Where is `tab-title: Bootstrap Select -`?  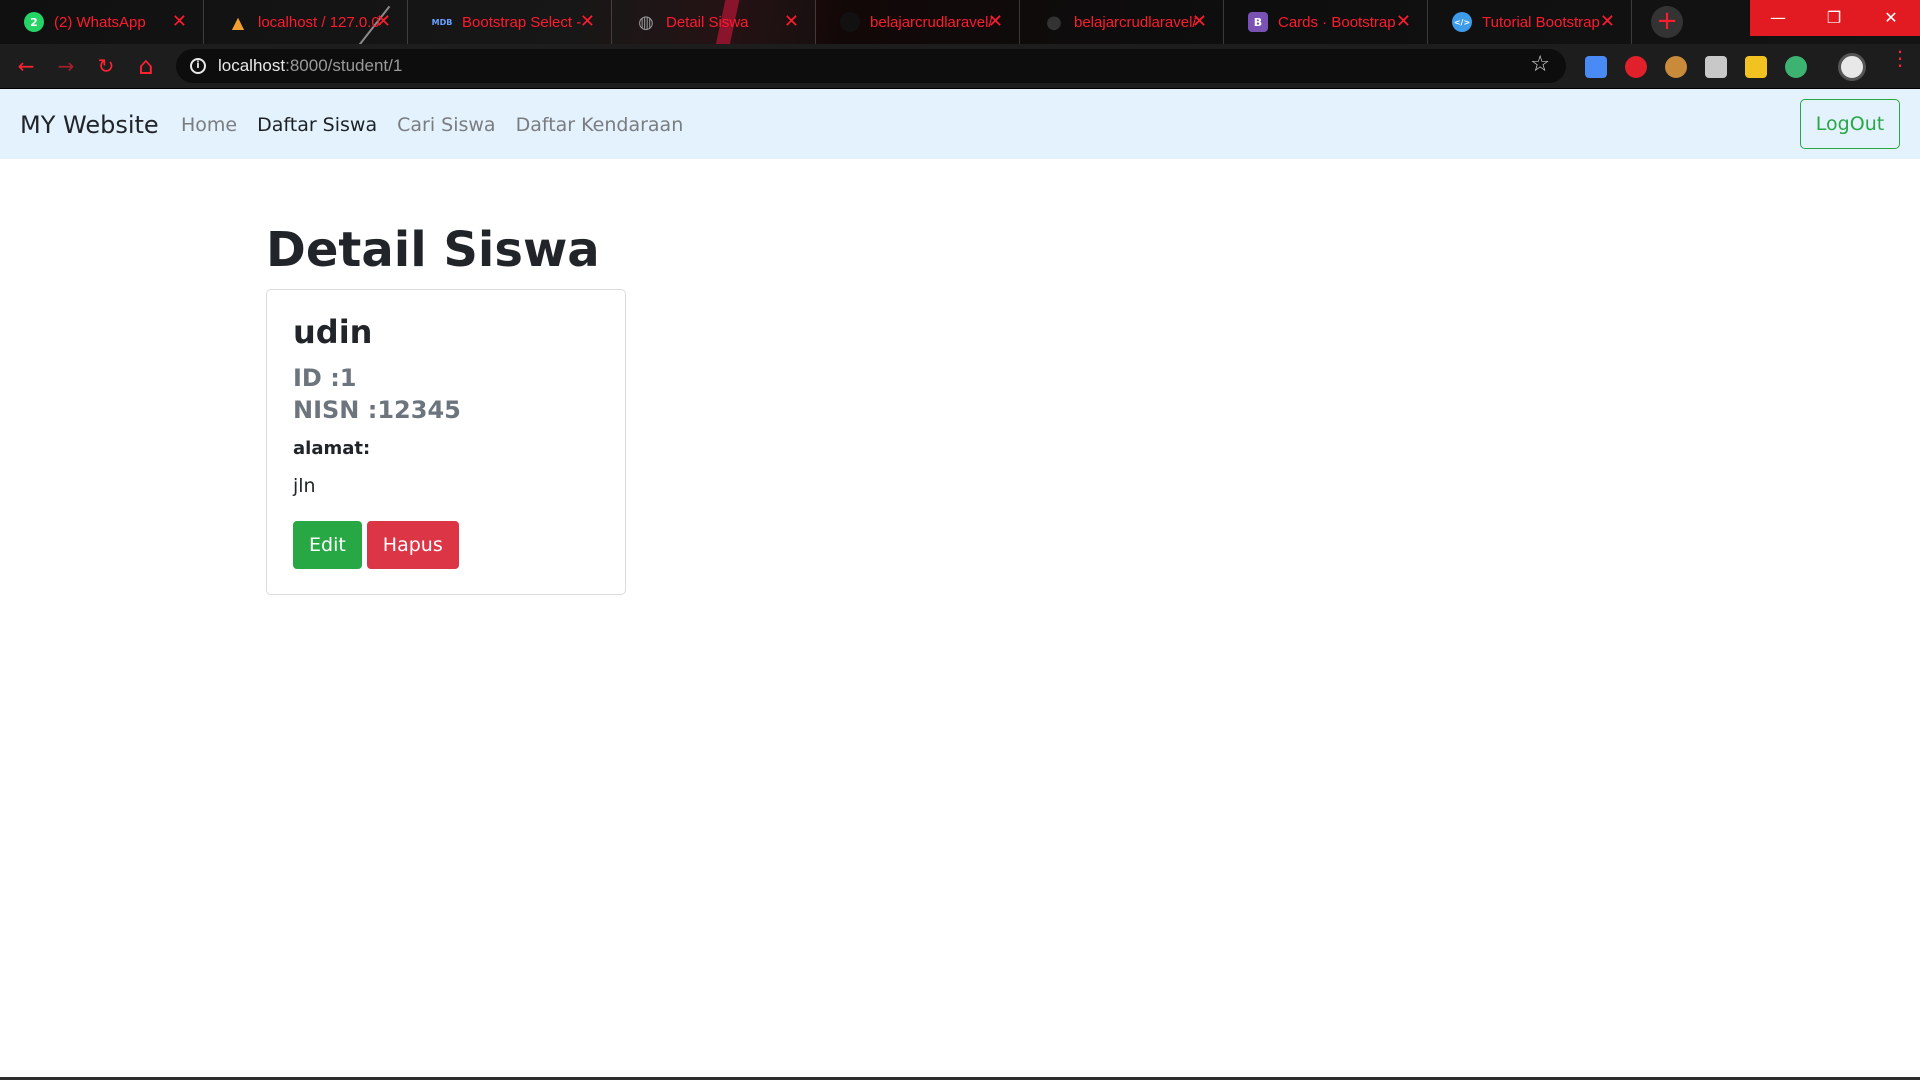
tab-title: Bootstrap Select - is located at coordinates (522, 22).